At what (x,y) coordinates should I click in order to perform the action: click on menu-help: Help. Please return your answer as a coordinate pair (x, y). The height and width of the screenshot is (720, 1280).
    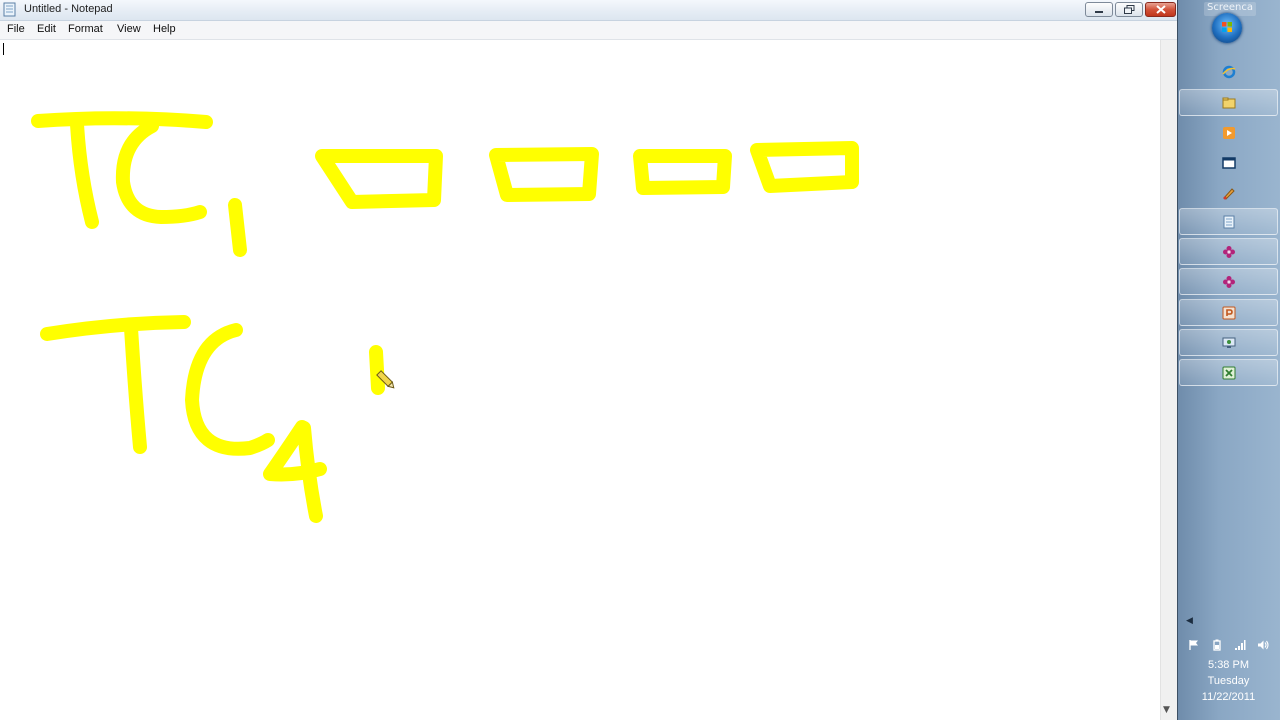
    Looking at the image, I should click on (164, 29).